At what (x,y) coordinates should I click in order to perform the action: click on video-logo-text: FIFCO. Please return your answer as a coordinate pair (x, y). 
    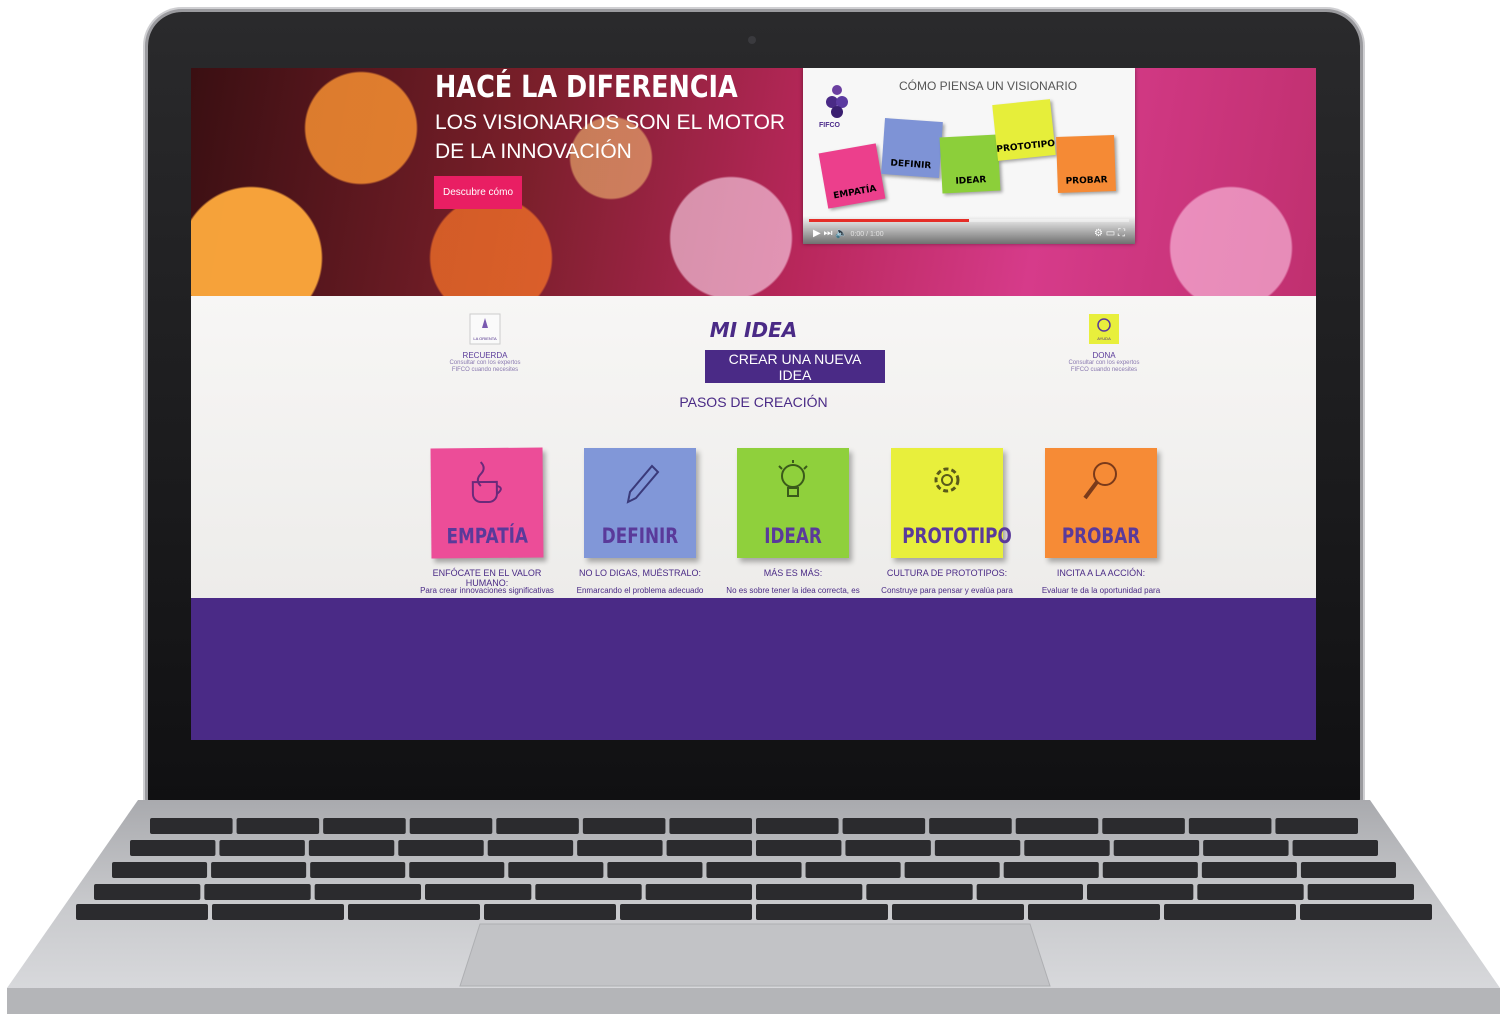
    Looking at the image, I should click on (829, 125).